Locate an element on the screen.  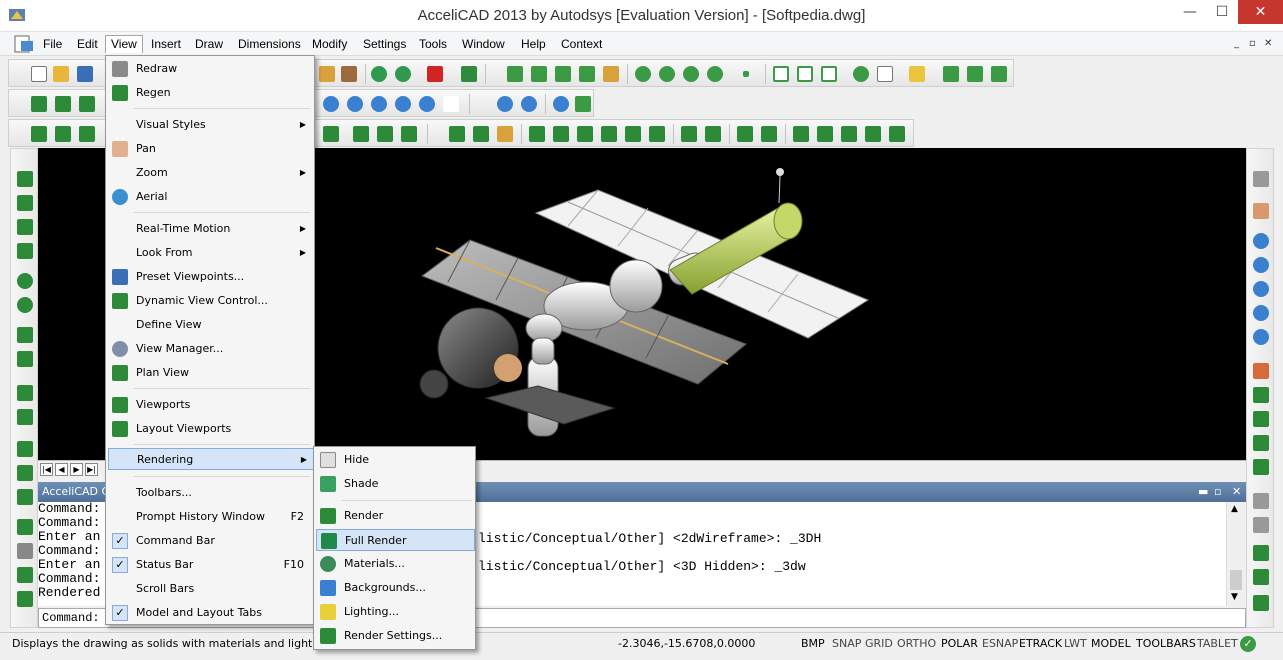
help-icon is located at coordinates (469, 74).